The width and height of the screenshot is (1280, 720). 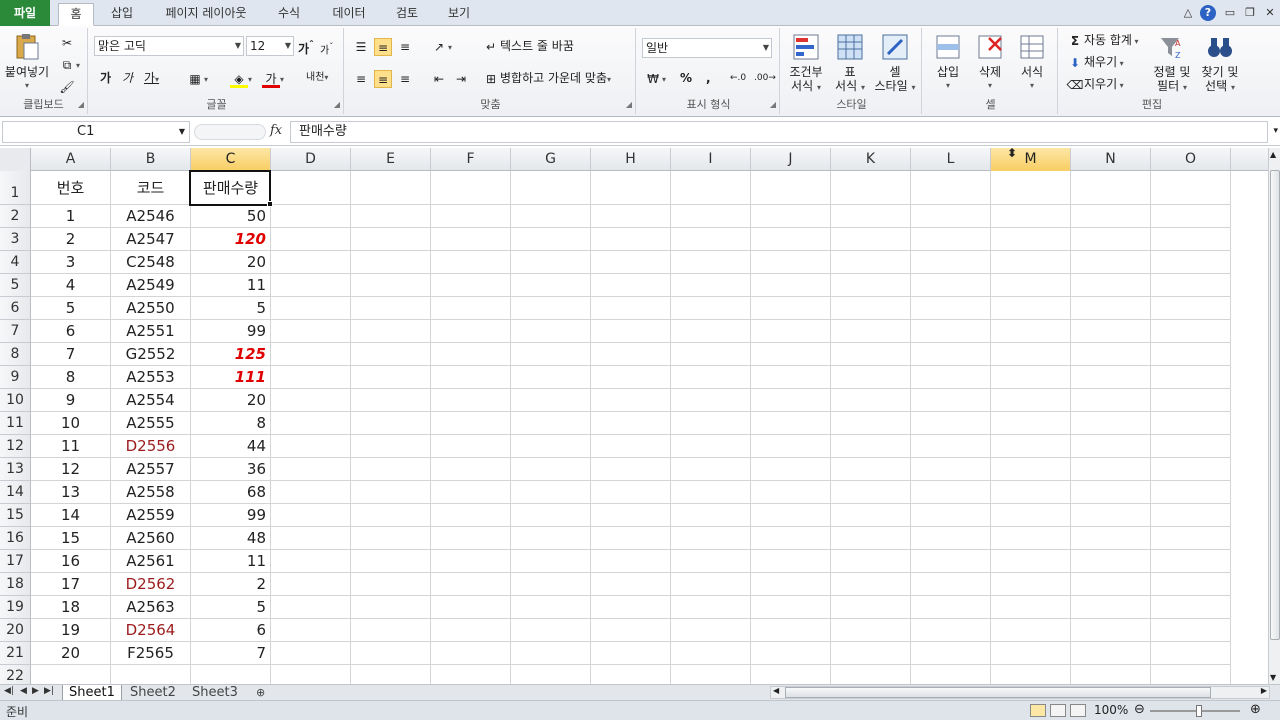 What do you see at coordinates (35, 691) in the screenshot?
I see `next-sheet-icon: ▶` at bounding box center [35, 691].